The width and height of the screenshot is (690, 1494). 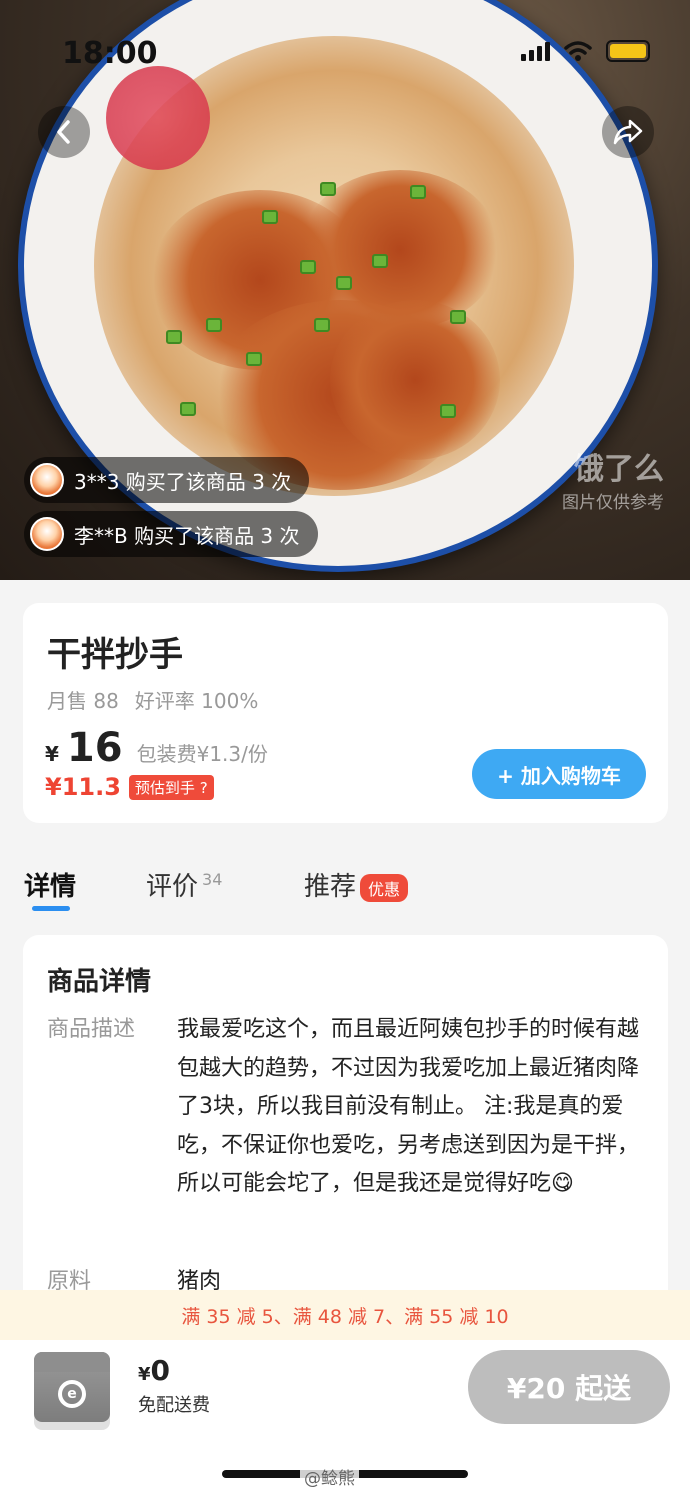 I want to click on rating: 好评率 100%, so click(x=196, y=701).